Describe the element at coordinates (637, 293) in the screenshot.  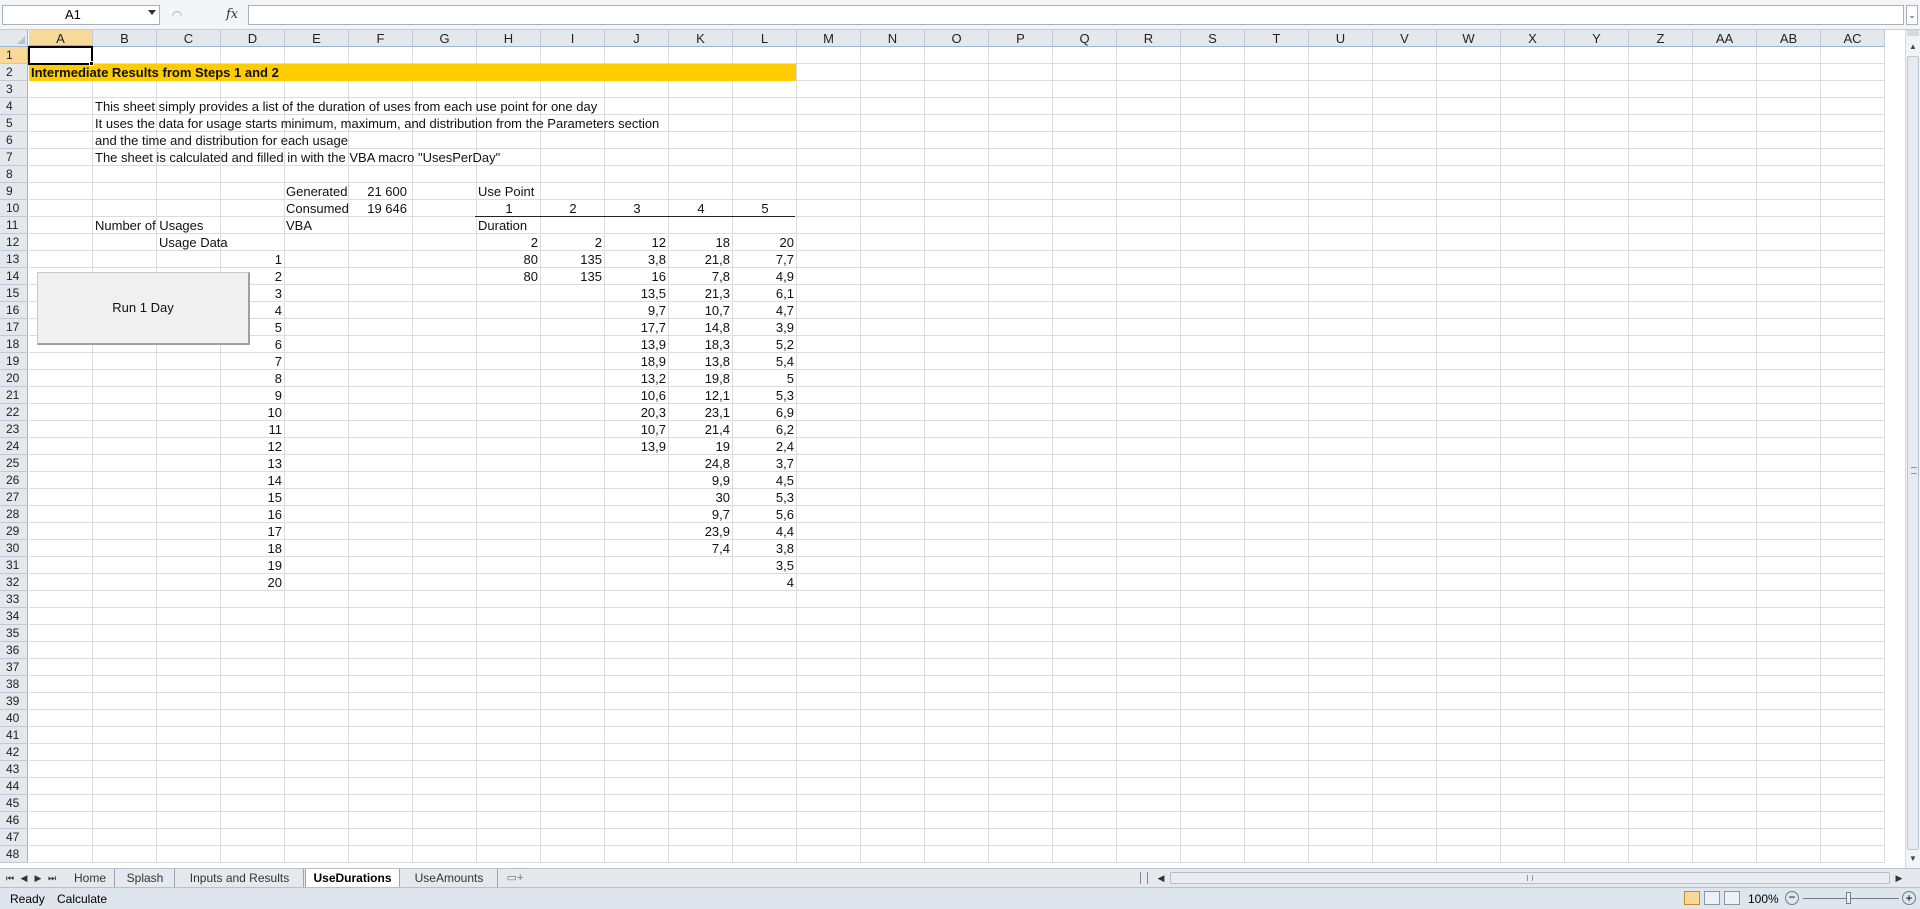
I see `duration-cell: 13,5` at that location.